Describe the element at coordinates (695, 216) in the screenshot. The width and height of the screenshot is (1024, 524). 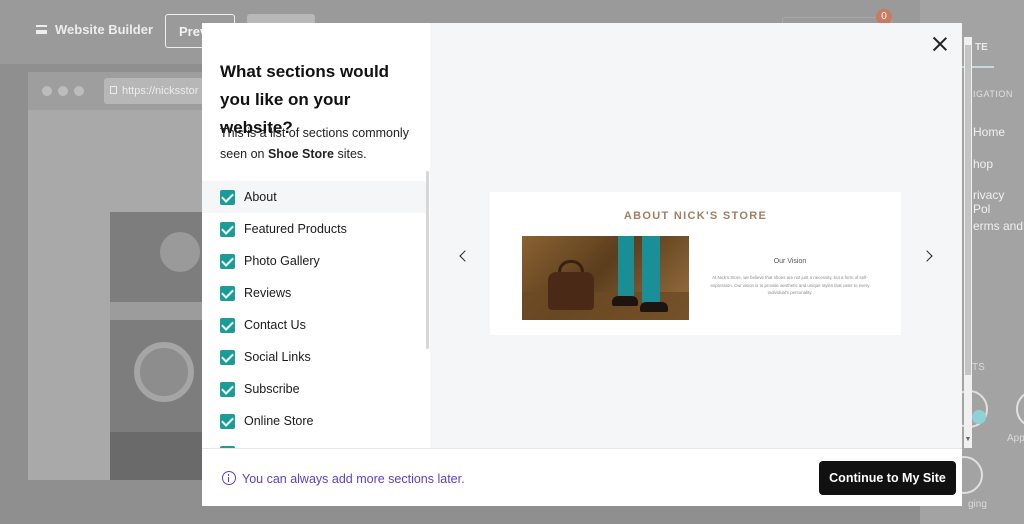
I see `preview-heading: ABOUT NICK'S STORE` at that location.